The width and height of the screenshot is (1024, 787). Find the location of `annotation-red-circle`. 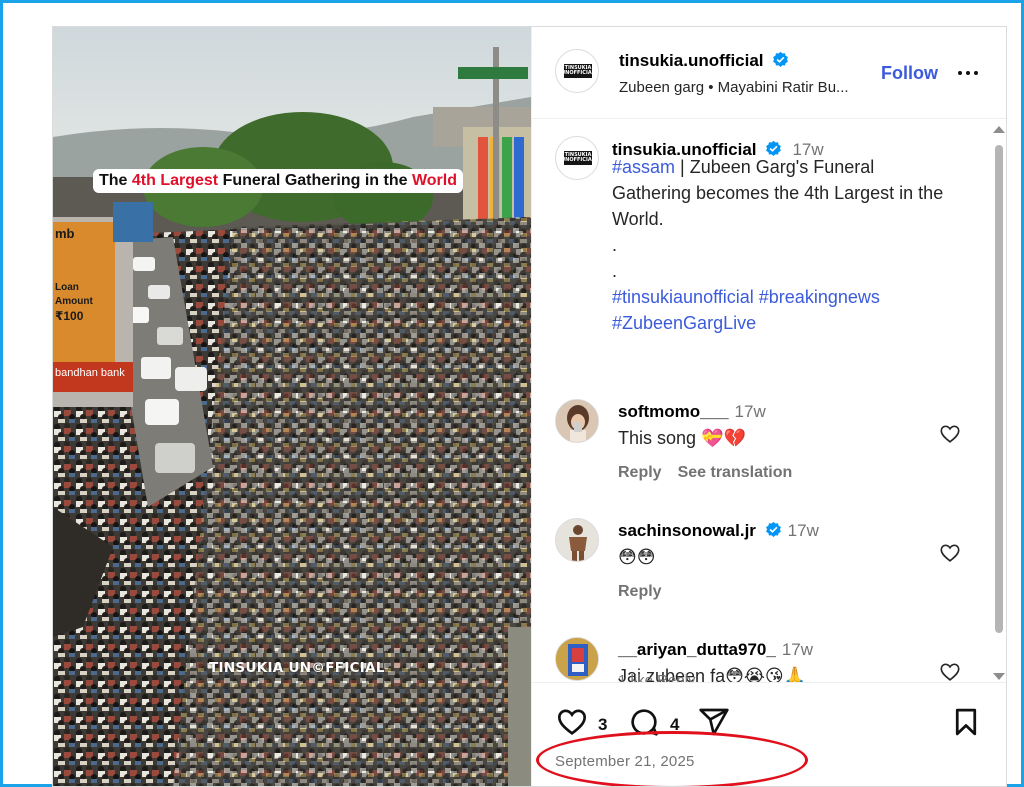

annotation-red-circle is located at coordinates (672, 758).